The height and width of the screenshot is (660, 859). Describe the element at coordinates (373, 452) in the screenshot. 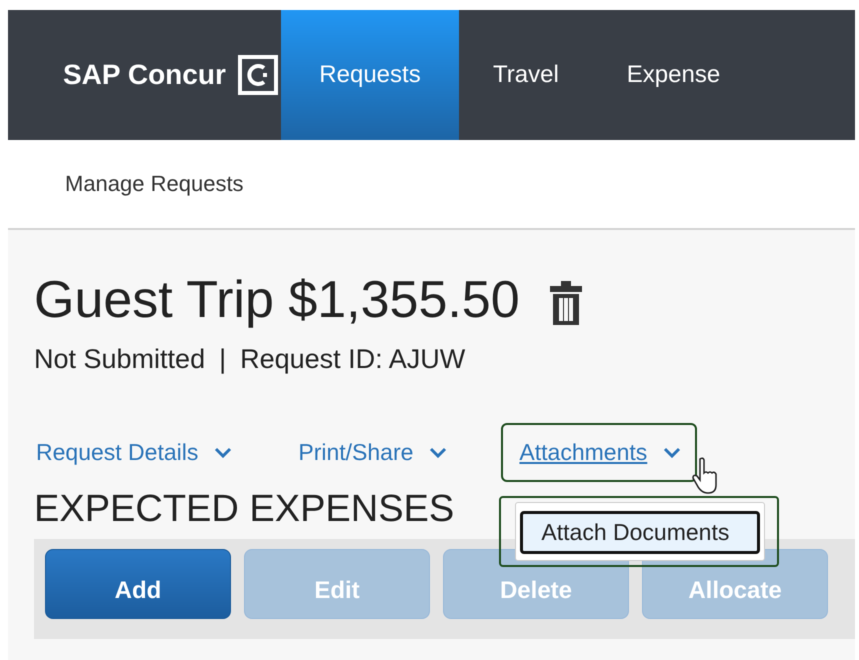

I see `dropdown-link: Print/Share` at that location.